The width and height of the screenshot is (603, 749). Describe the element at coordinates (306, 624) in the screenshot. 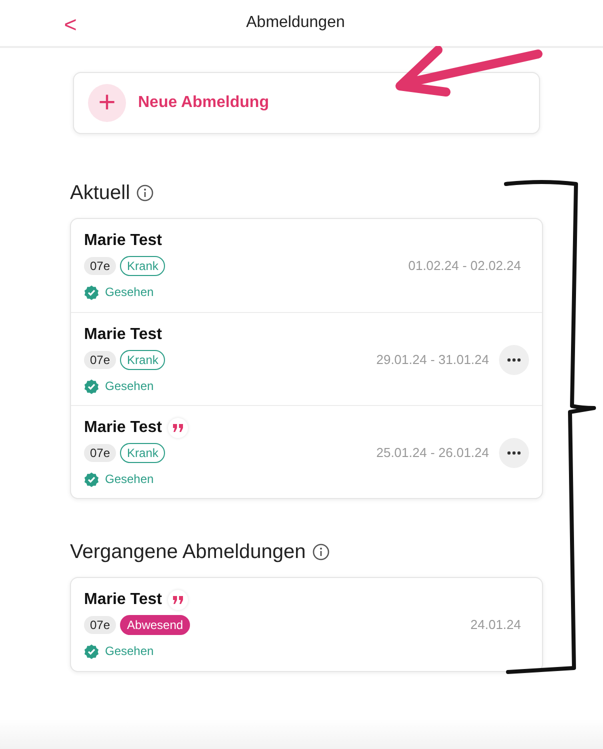

I see `absence-entry: Marie Test 07e Abwesend 24.01.24 Gesehen` at that location.